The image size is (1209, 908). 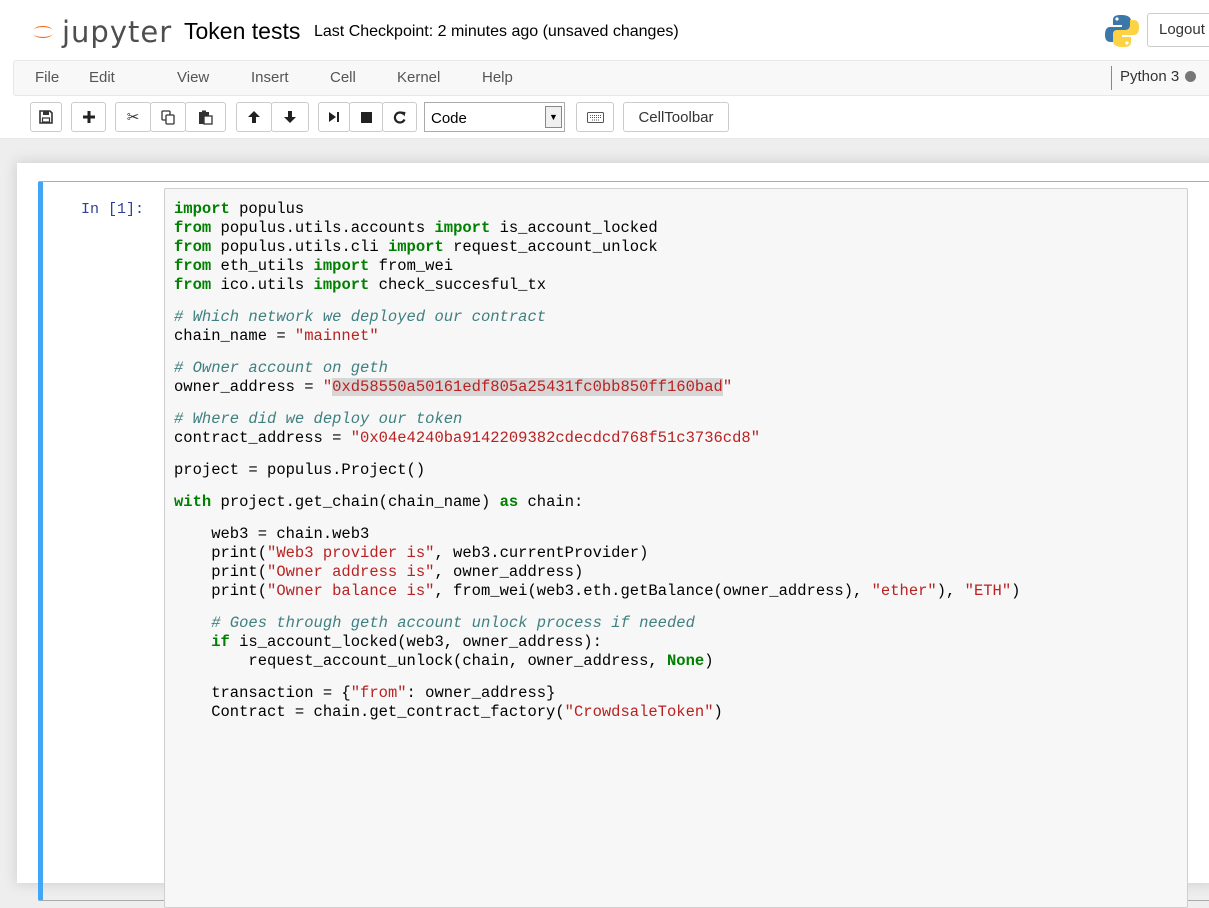 What do you see at coordinates (676, 117) in the screenshot?
I see `celltoolbar-button: CellToolbar` at bounding box center [676, 117].